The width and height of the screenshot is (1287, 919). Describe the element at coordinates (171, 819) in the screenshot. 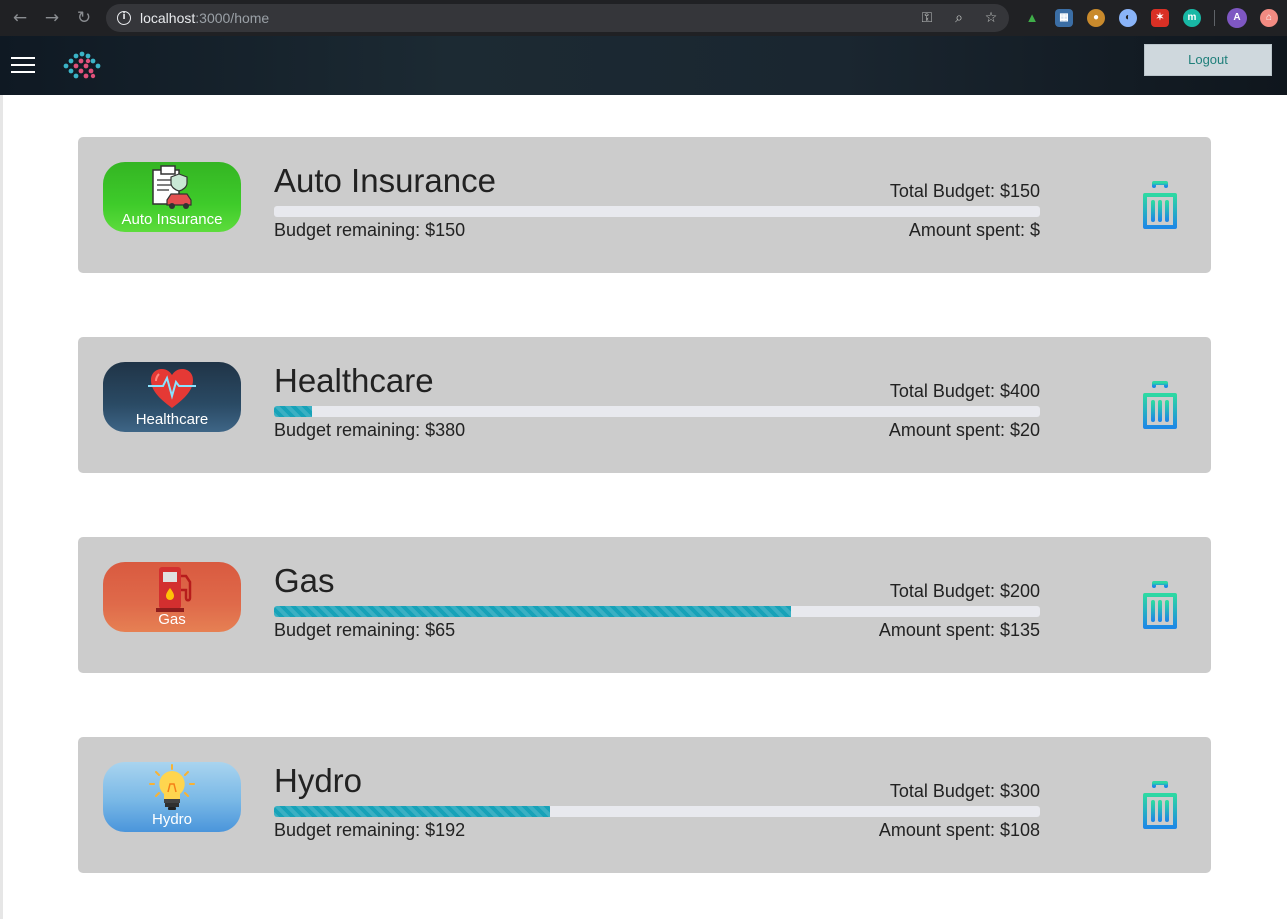

I see `badge-label: Hydro` at that location.